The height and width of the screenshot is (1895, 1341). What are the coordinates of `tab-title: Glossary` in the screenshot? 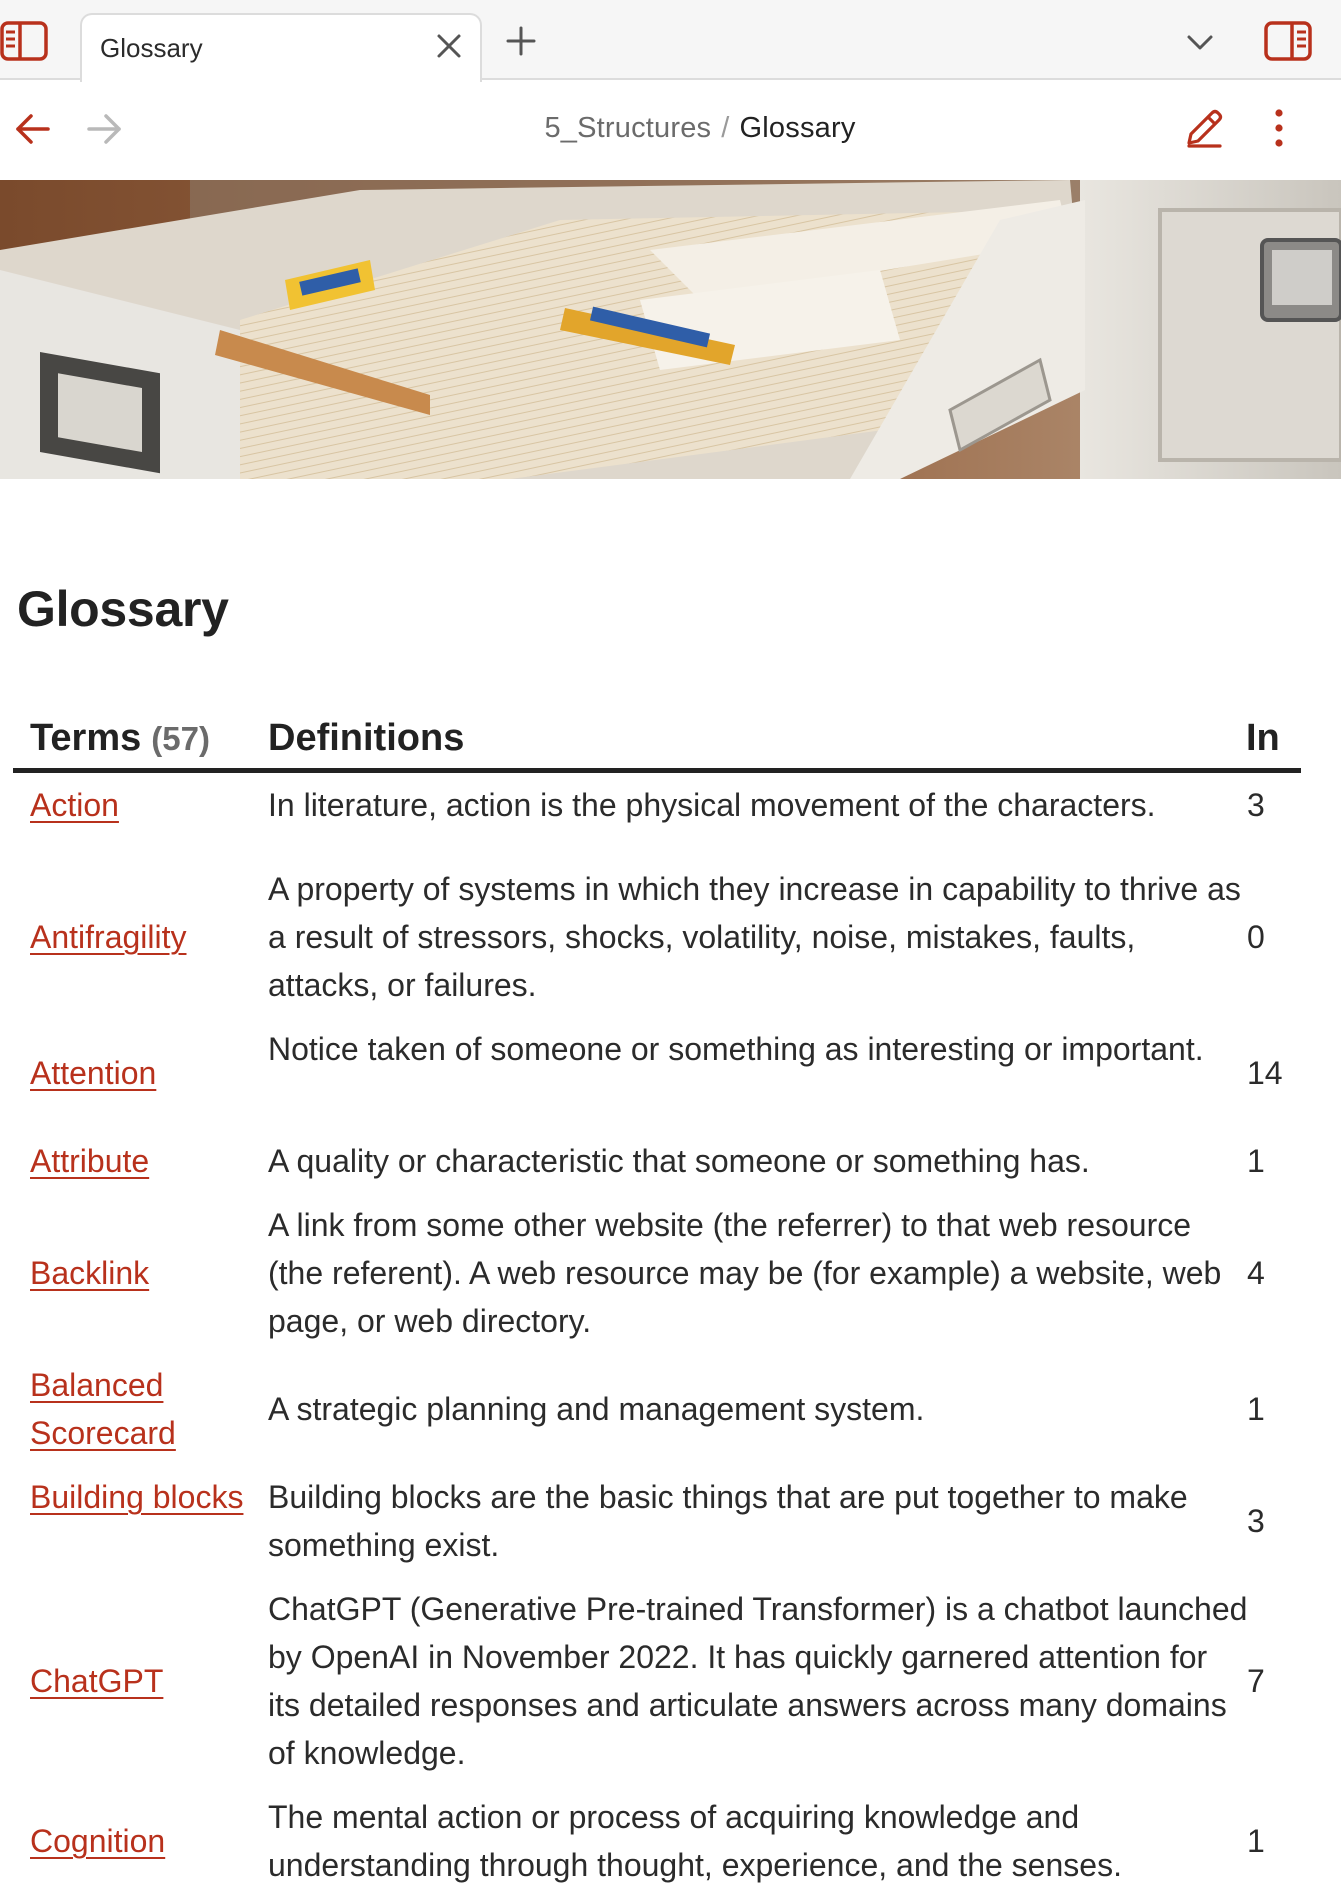 It's located at (151, 48).